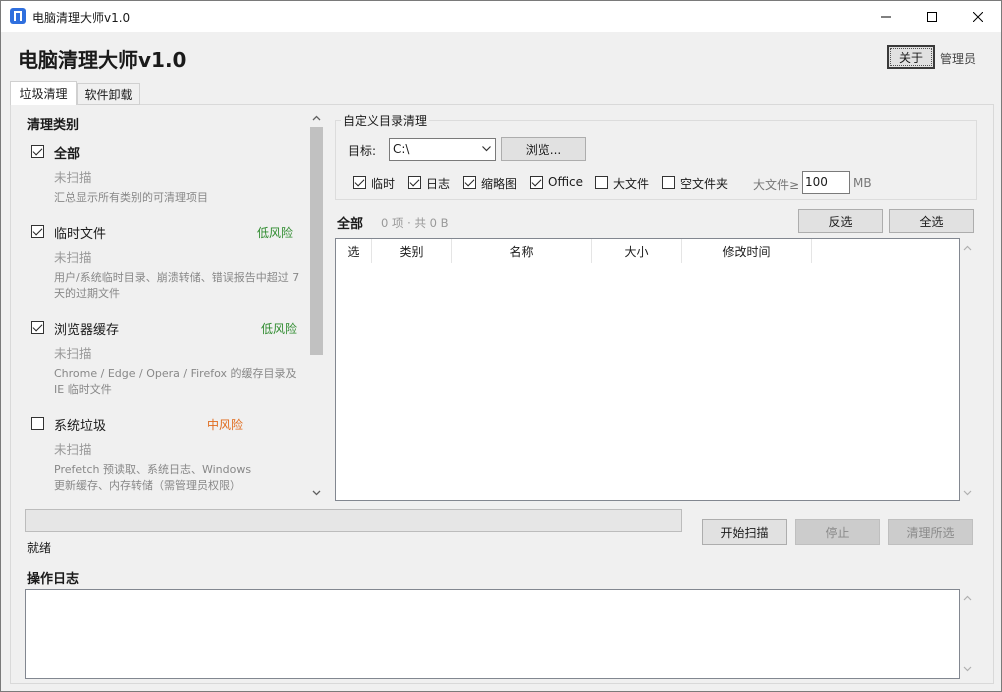 The width and height of the screenshot is (1002, 692). Describe the element at coordinates (102, 60) in the screenshot. I see `page-title: 电脑清理大师v1.0` at that location.